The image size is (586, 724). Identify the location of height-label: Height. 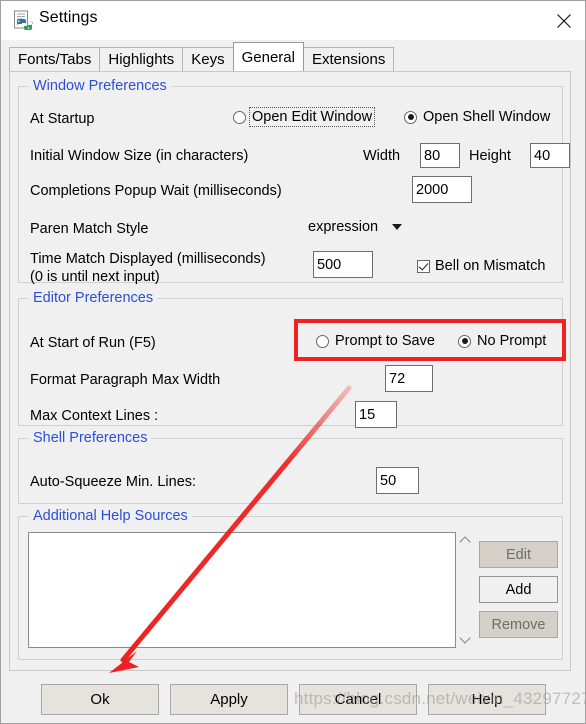
(490, 156).